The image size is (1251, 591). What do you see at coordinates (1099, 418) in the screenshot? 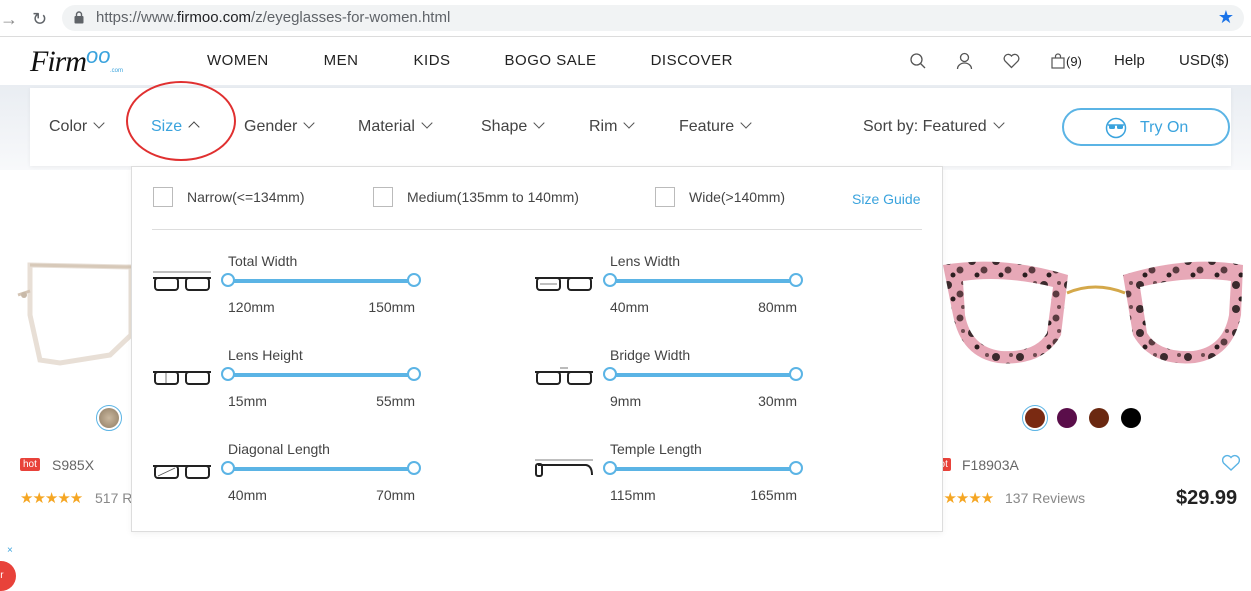
I see `color-swatch-tortoise` at bounding box center [1099, 418].